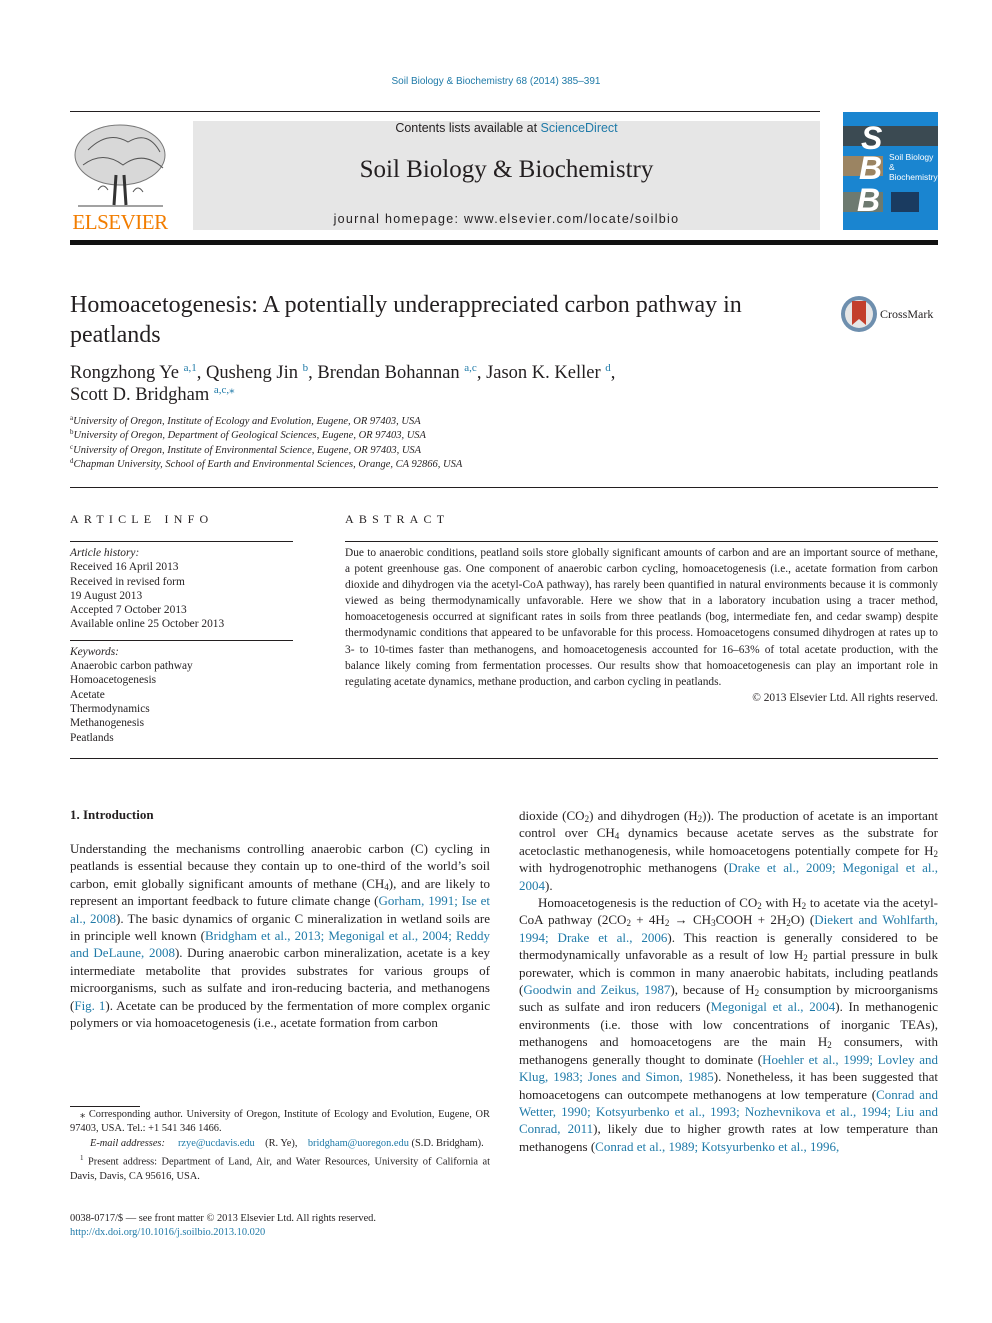 The height and width of the screenshot is (1323, 992). Describe the element at coordinates (447, 1143) in the screenshot. I see `email-owner: (S.D. Bridgham).` at that location.